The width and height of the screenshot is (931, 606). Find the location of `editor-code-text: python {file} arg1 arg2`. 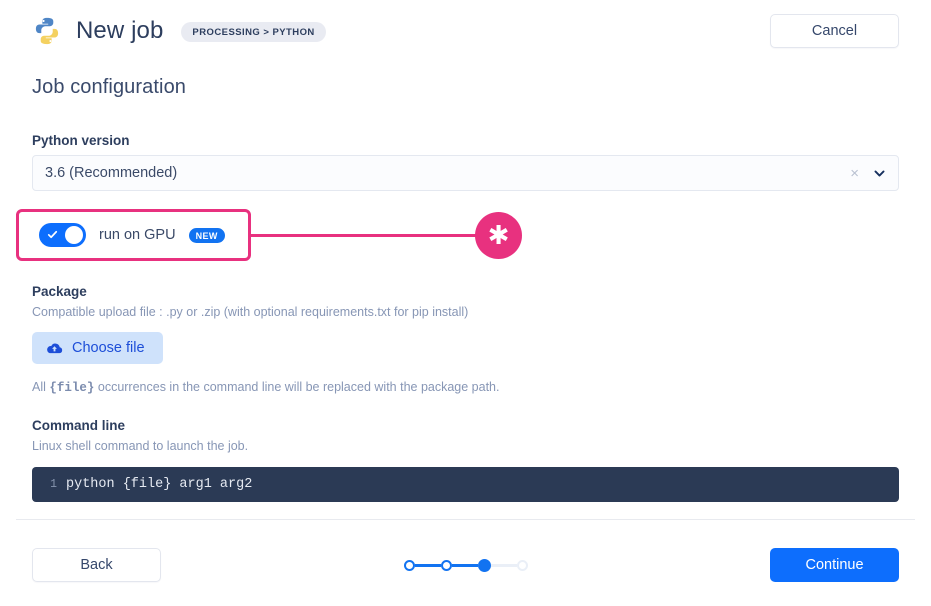

editor-code-text: python {file} arg1 arg2 is located at coordinates (159, 484).